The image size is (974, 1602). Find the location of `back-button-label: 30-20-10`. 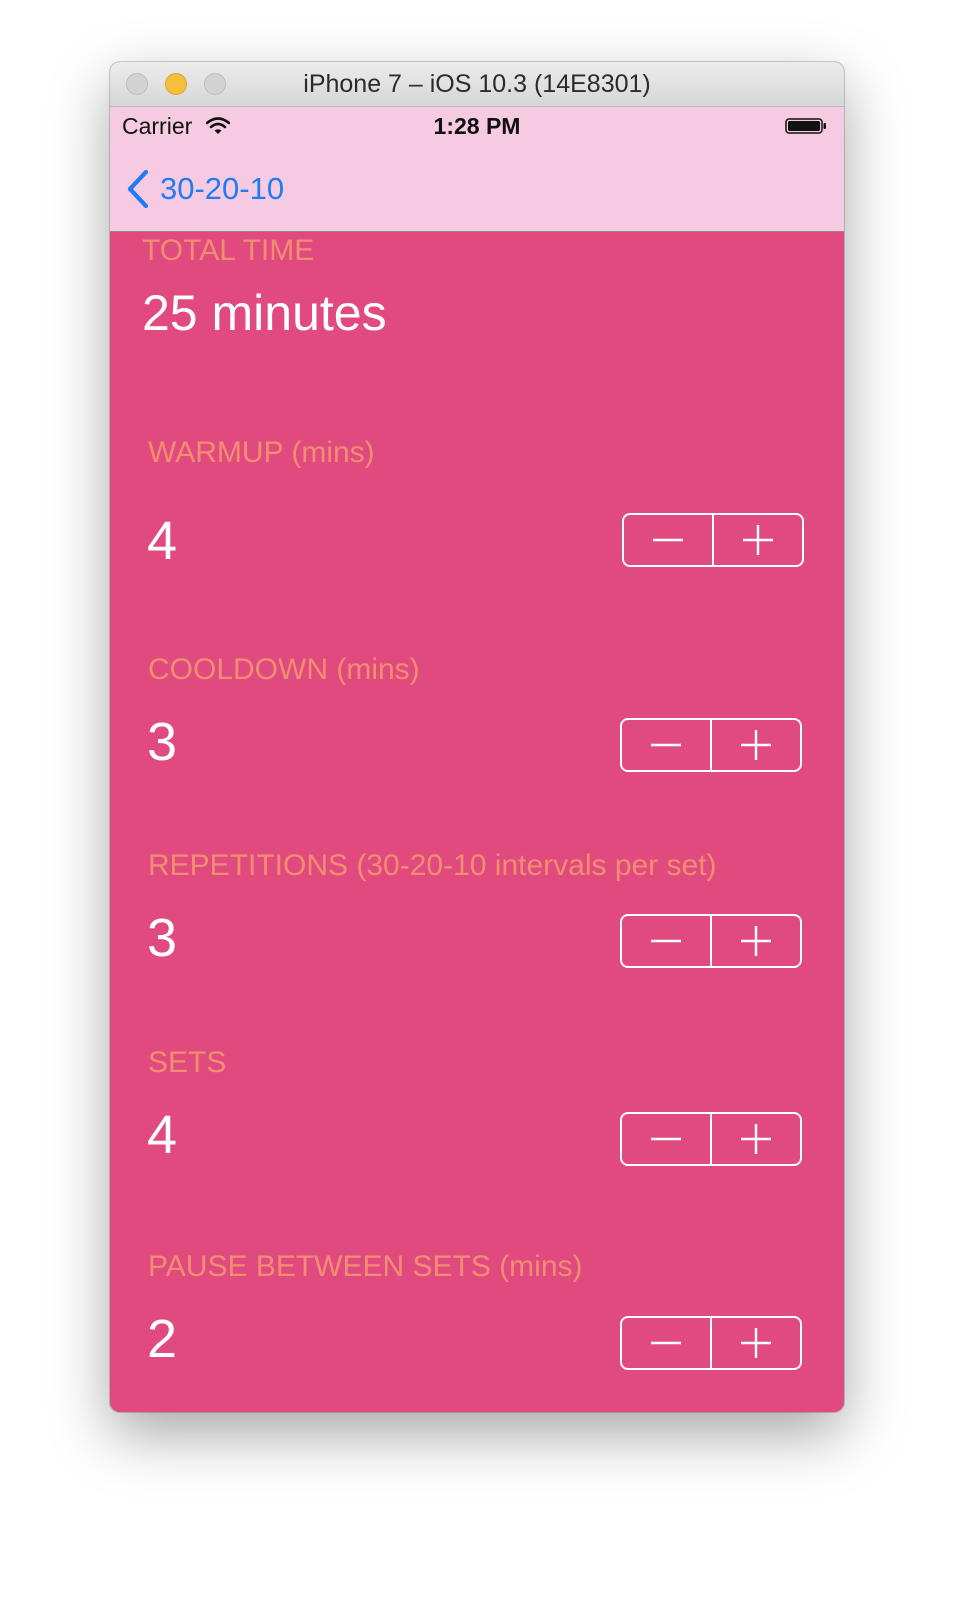

back-button-label: 30-20-10 is located at coordinates (222, 188).